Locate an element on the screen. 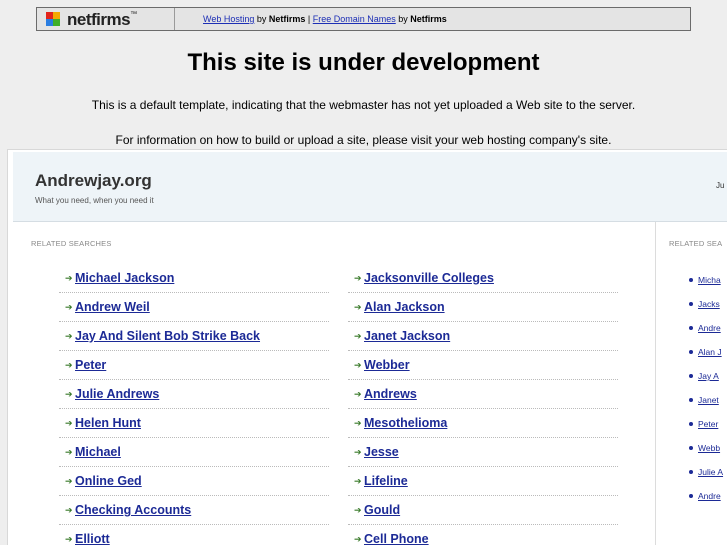 The height and width of the screenshot is (545, 727). link-row: ➔ Michael is located at coordinates (194, 452).